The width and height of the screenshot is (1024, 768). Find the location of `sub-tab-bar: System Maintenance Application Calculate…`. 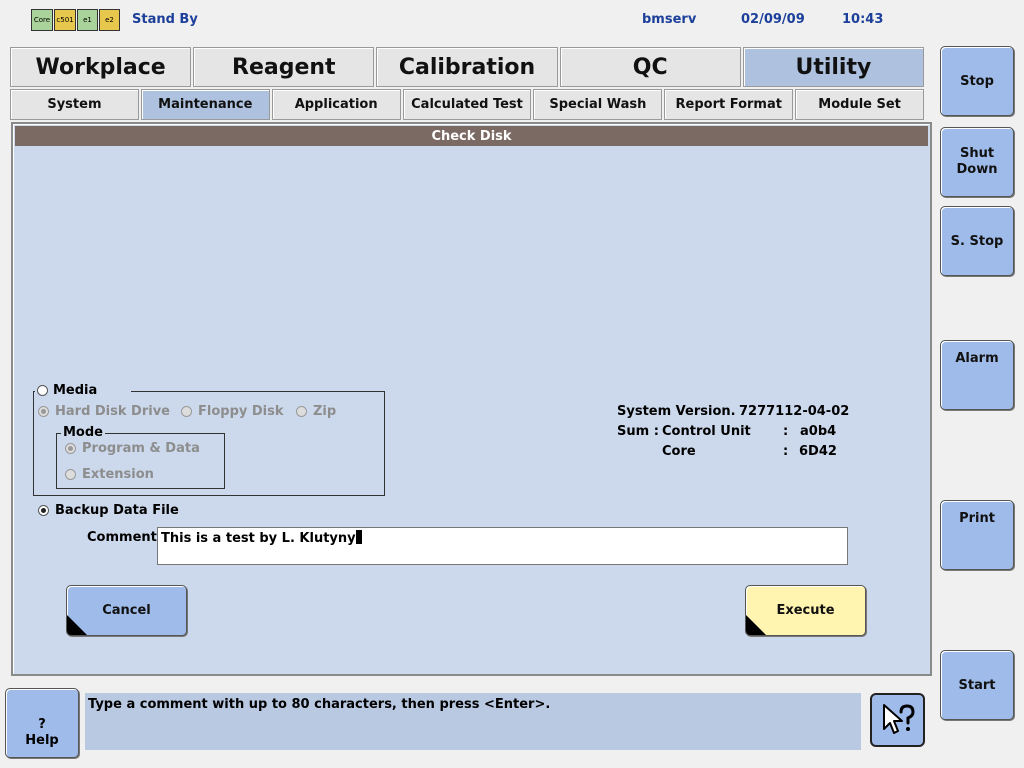

sub-tab-bar: System Maintenance Application Calculate… is located at coordinates (467, 104).